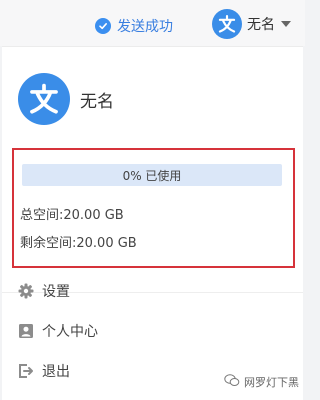 The image size is (320, 400). Describe the element at coordinates (103, 26) in the screenshot. I see `check-circle-icon` at that location.